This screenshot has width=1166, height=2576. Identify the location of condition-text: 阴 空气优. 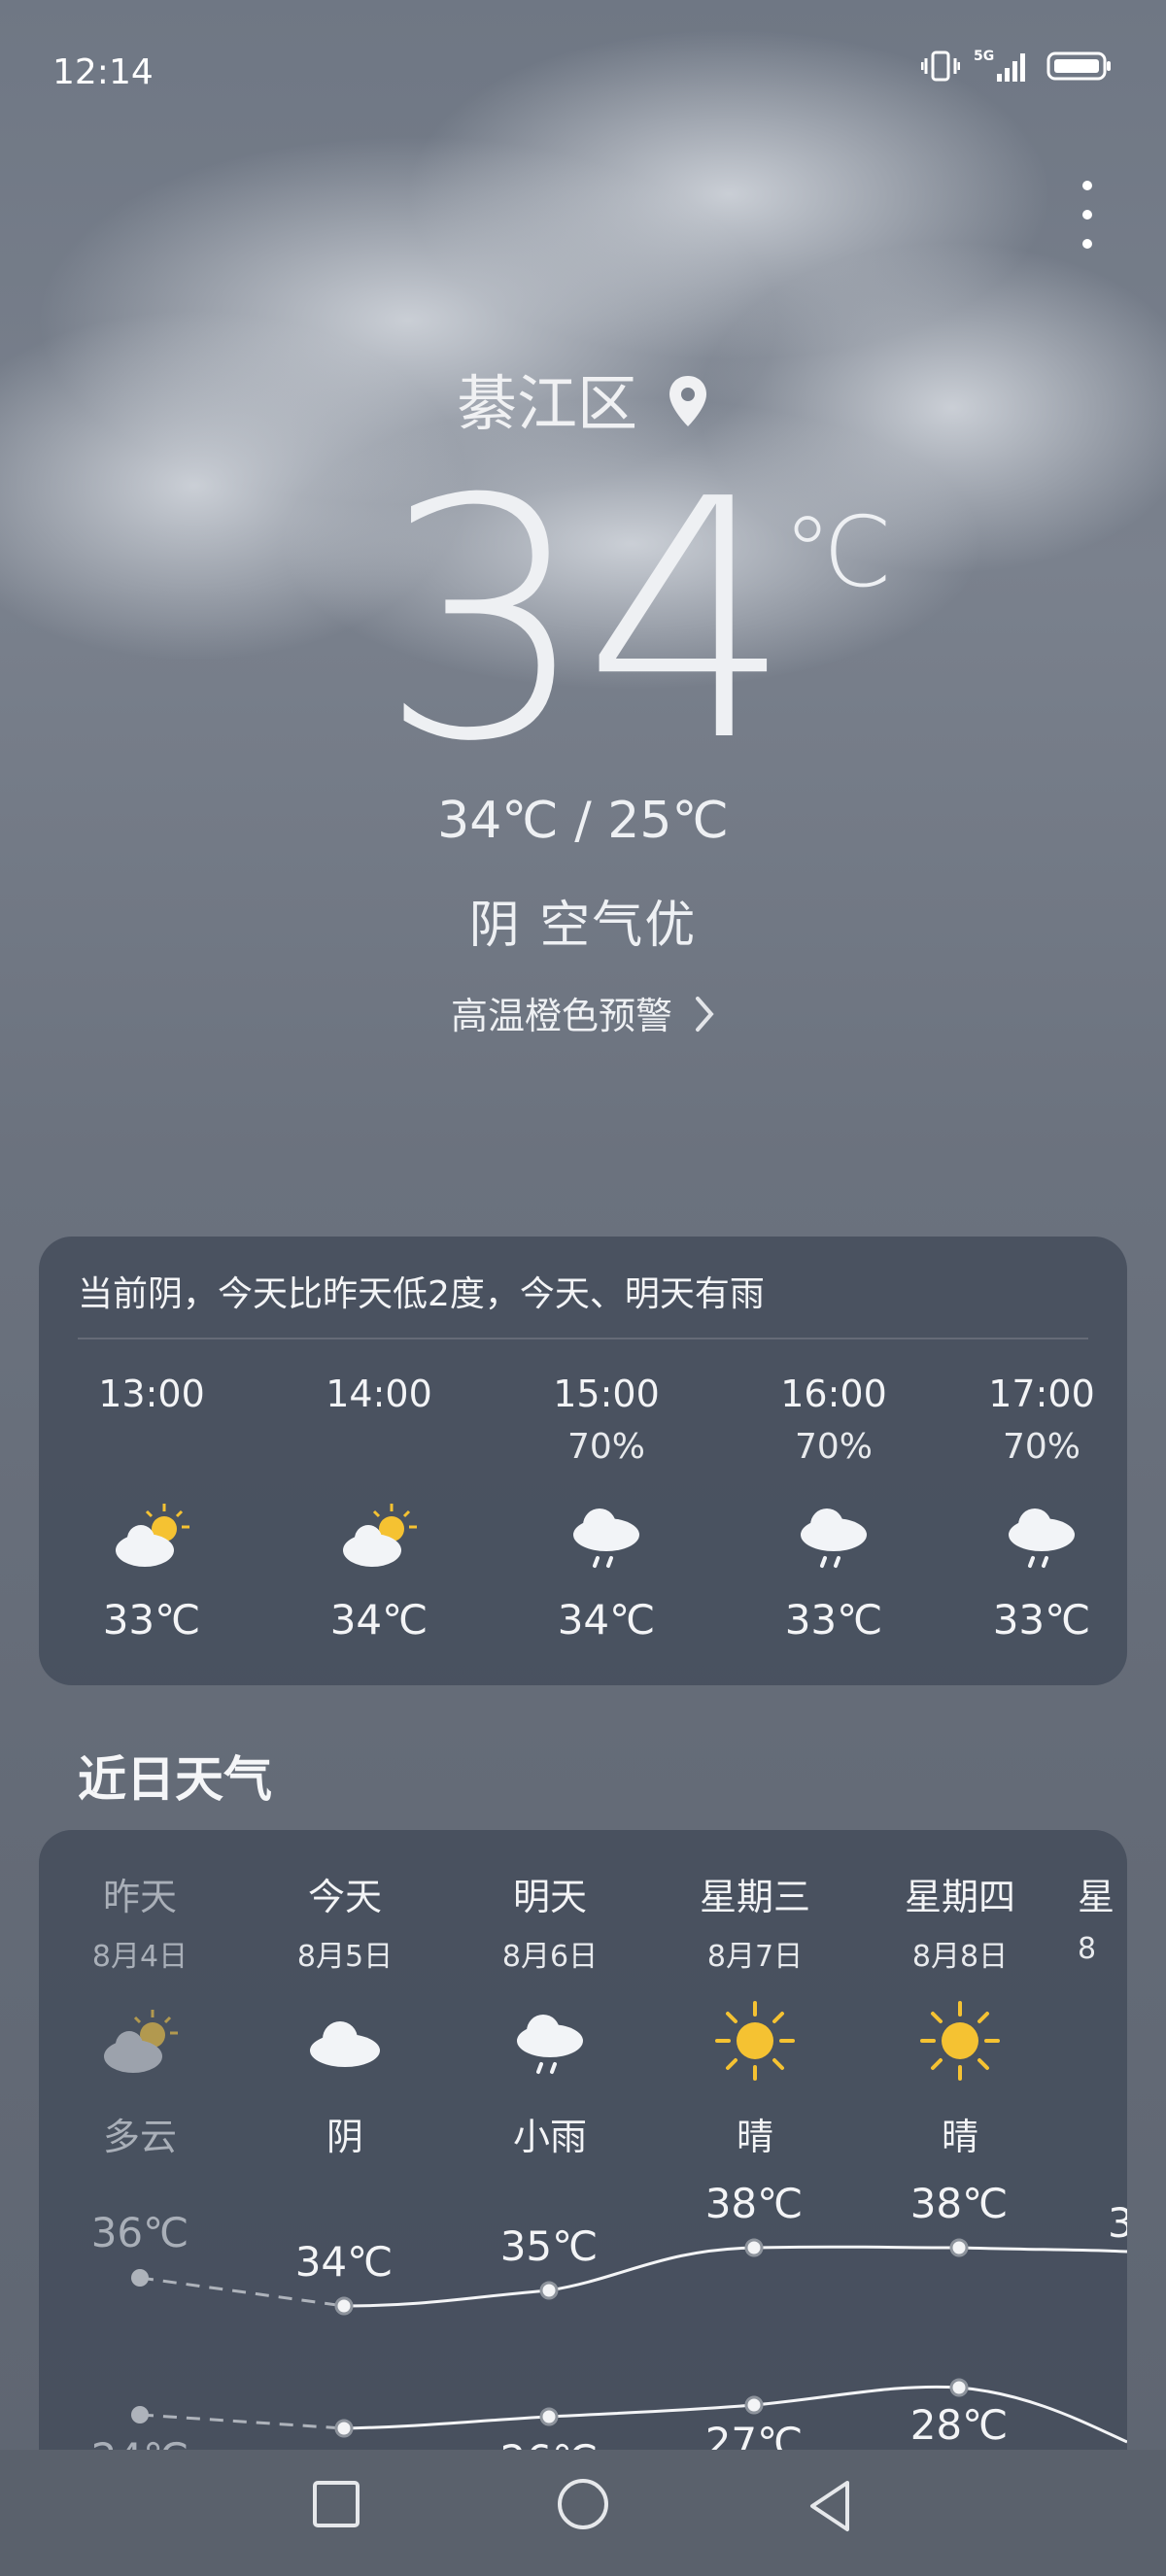
(583, 926).